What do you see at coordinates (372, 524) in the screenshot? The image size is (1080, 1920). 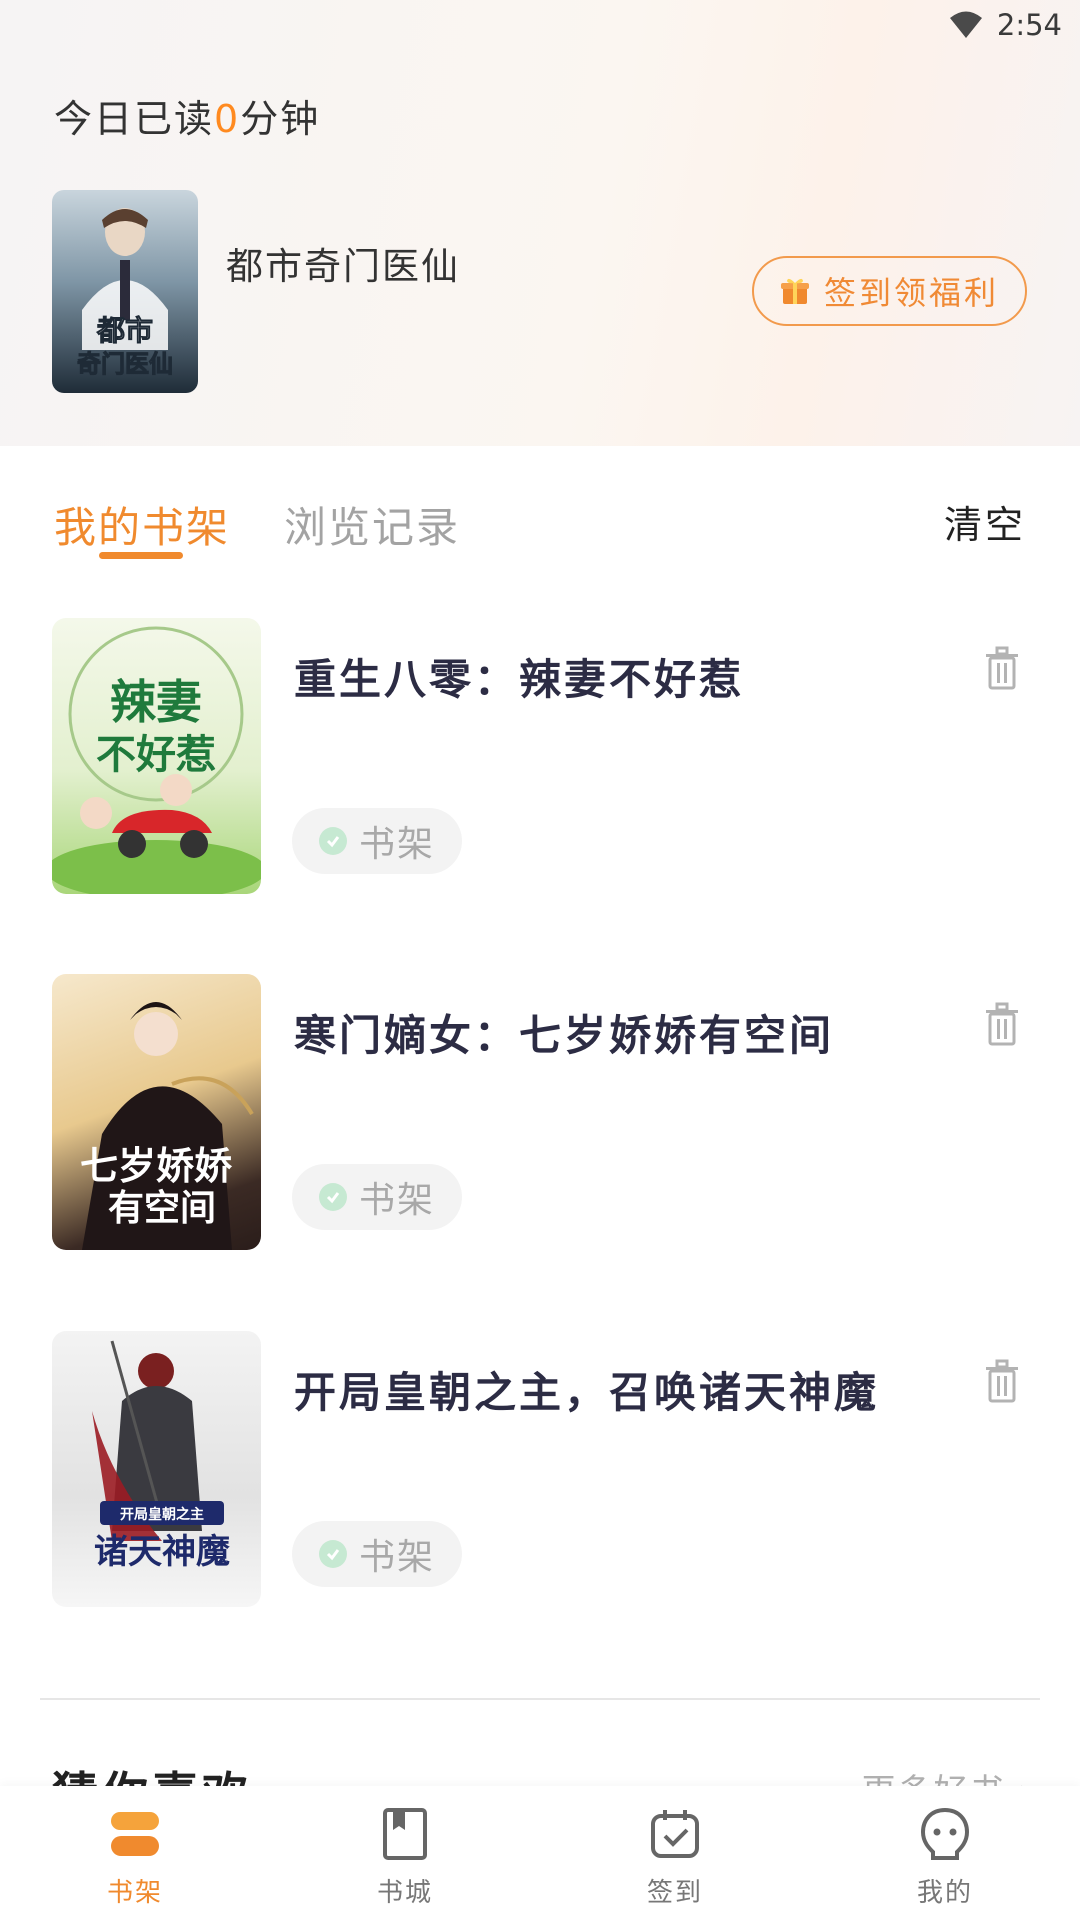 I see `tab-history: 浏览记录` at bounding box center [372, 524].